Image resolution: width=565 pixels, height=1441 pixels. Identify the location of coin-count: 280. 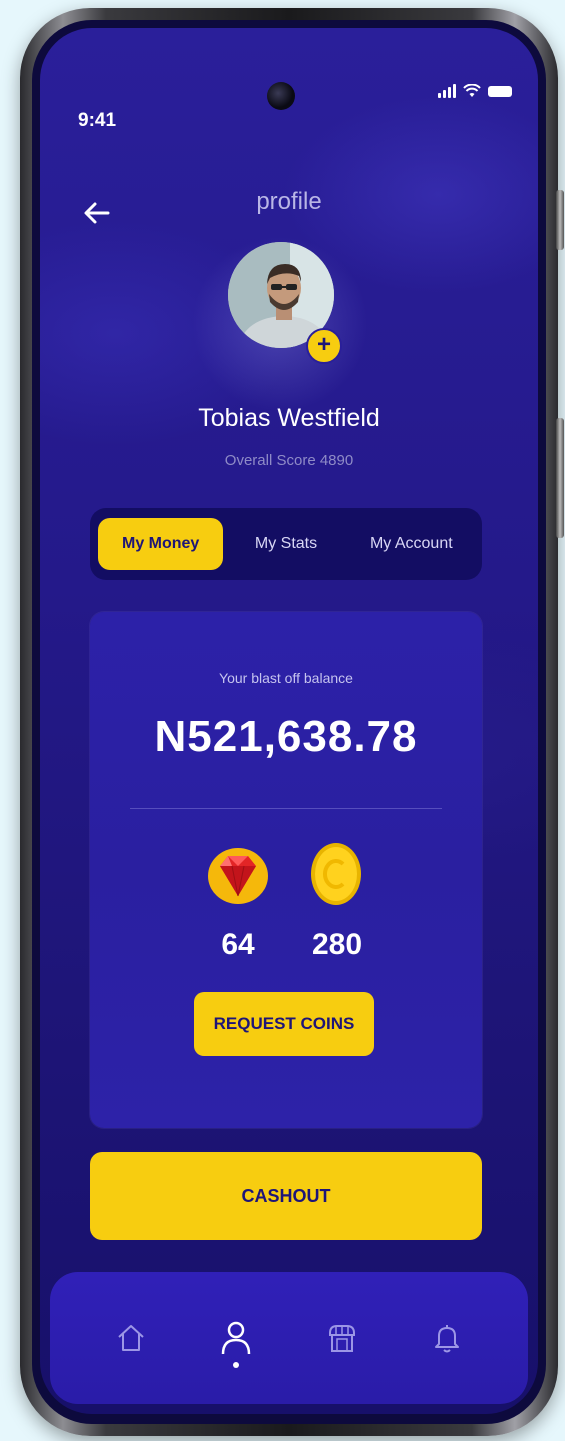
(337, 944).